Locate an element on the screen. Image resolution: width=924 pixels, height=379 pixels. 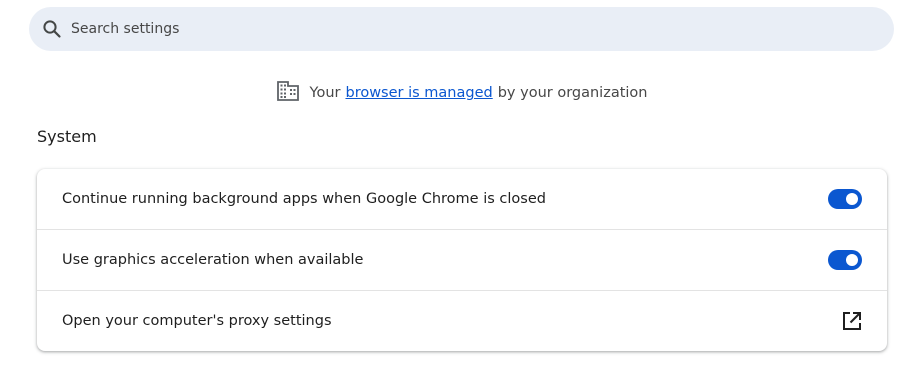
proxy-settings-row: Open your computer's proxy settings is located at coordinates (462, 320).